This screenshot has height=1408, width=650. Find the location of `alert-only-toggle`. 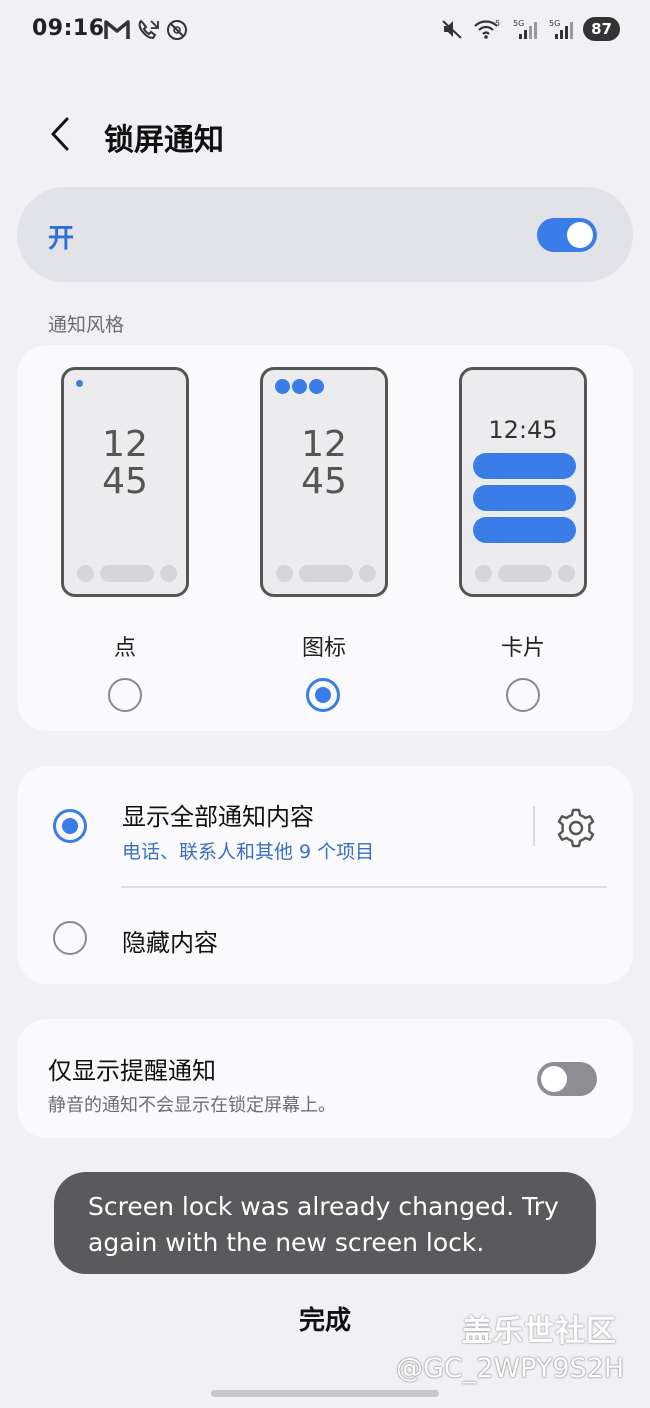

alert-only-toggle is located at coordinates (567, 1079).